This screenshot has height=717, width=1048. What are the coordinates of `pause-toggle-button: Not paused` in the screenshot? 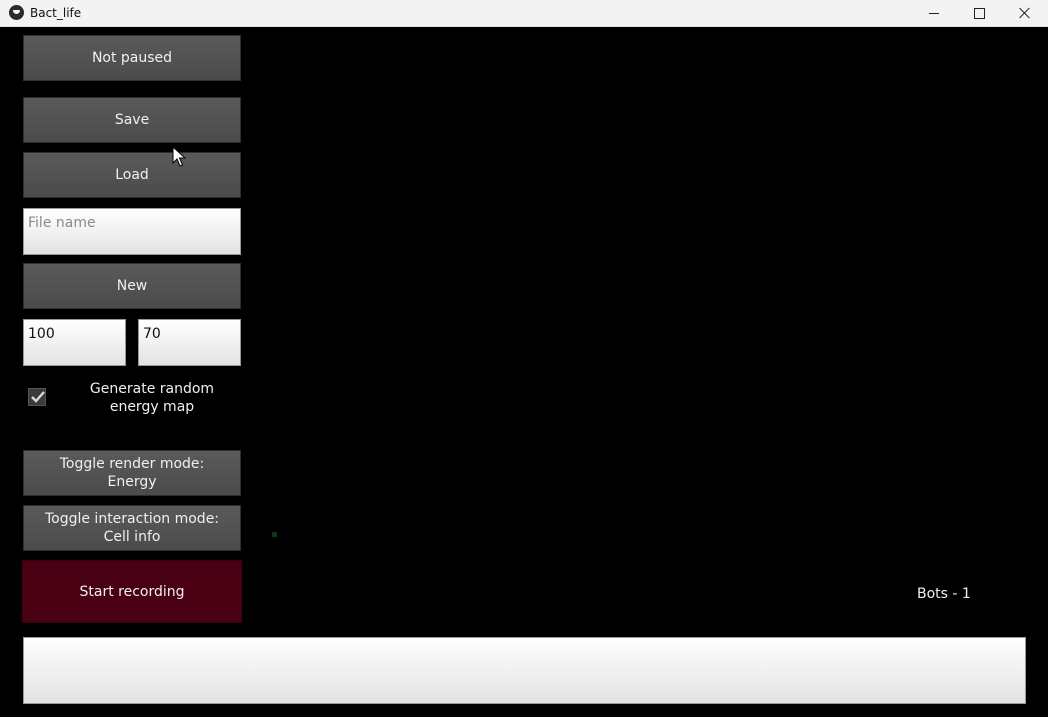 It's located at (132, 58).